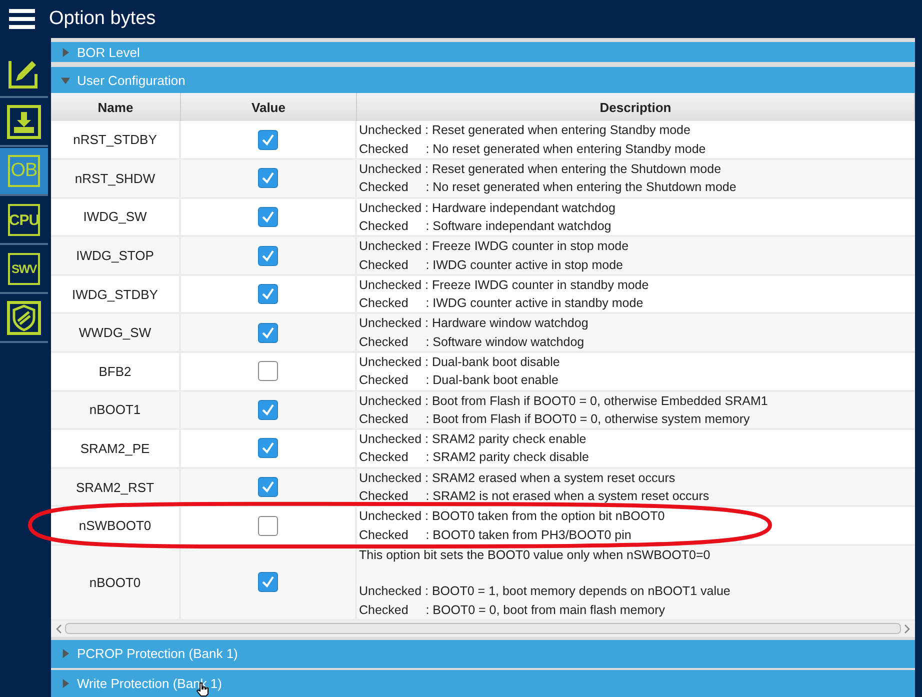 The image size is (922, 697). I want to click on option-name: IWDG_SW, so click(116, 217).